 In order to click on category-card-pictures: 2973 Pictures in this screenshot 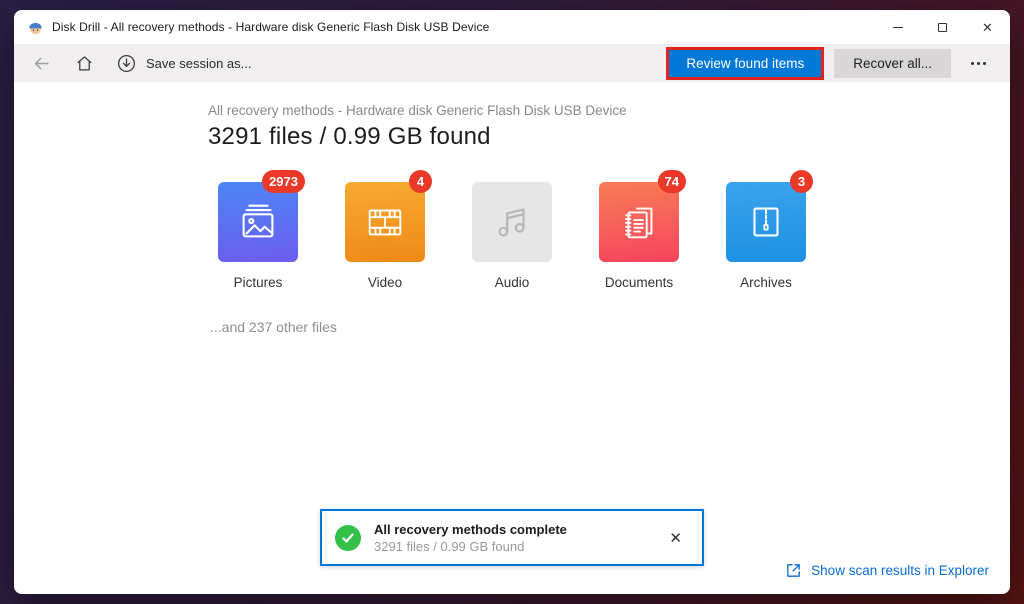, I will do `click(261, 230)`.